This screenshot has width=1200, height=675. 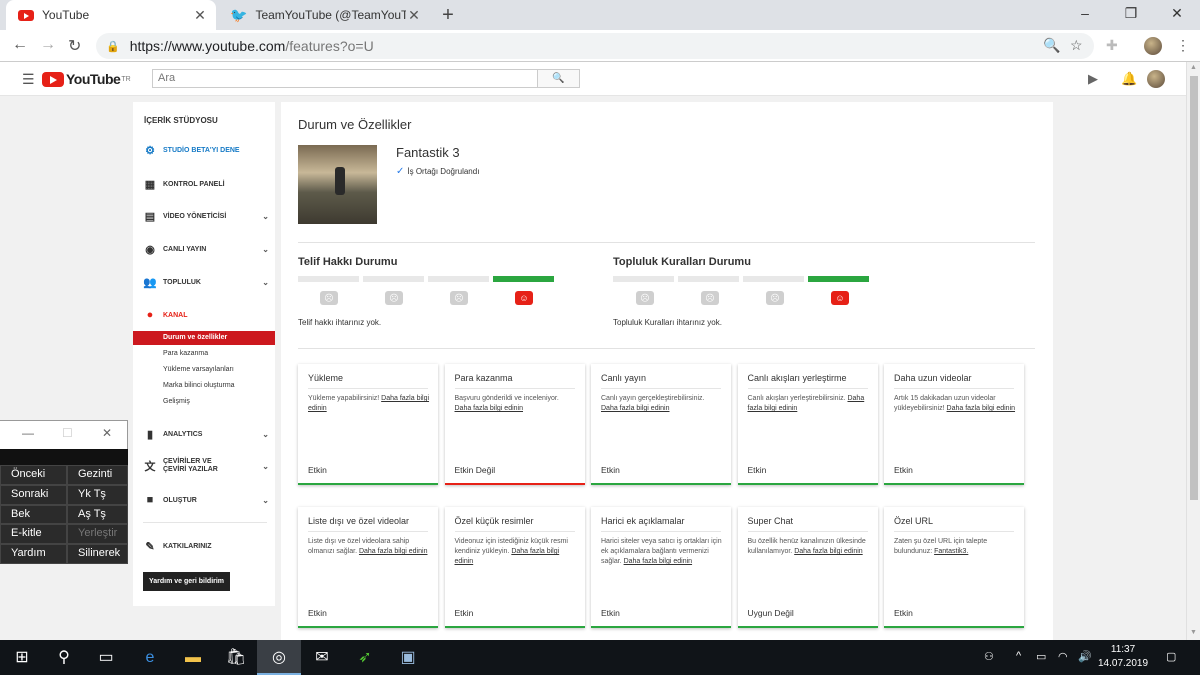 I want to click on people-icon: ⚇, so click(x=989, y=656).